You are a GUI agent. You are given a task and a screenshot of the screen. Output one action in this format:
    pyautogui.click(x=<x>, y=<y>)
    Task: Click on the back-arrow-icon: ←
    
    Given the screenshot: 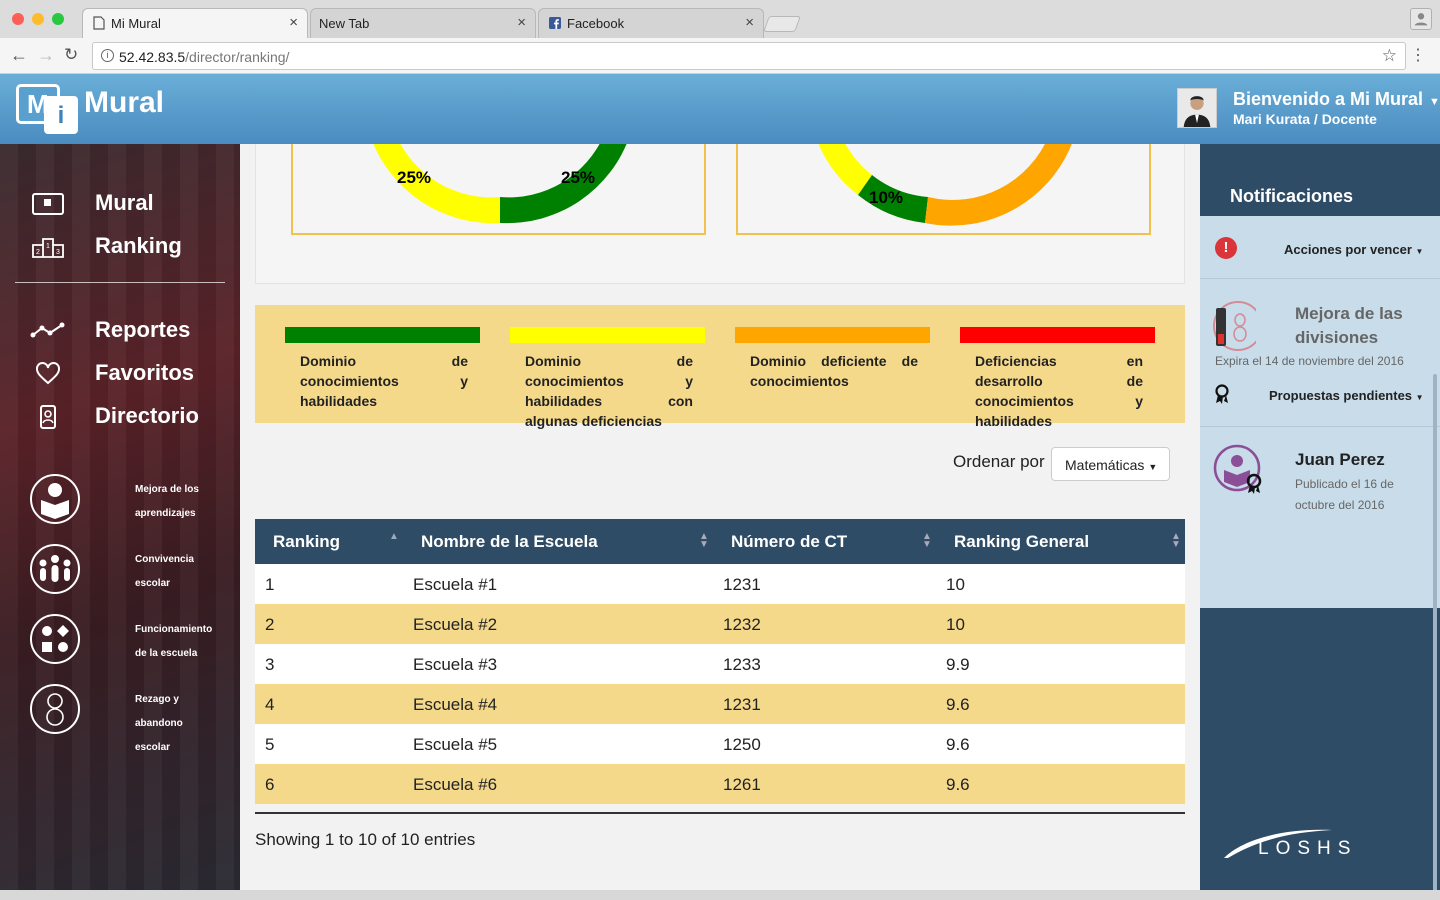 What is the action you would take?
    pyautogui.click(x=19, y=55)
    